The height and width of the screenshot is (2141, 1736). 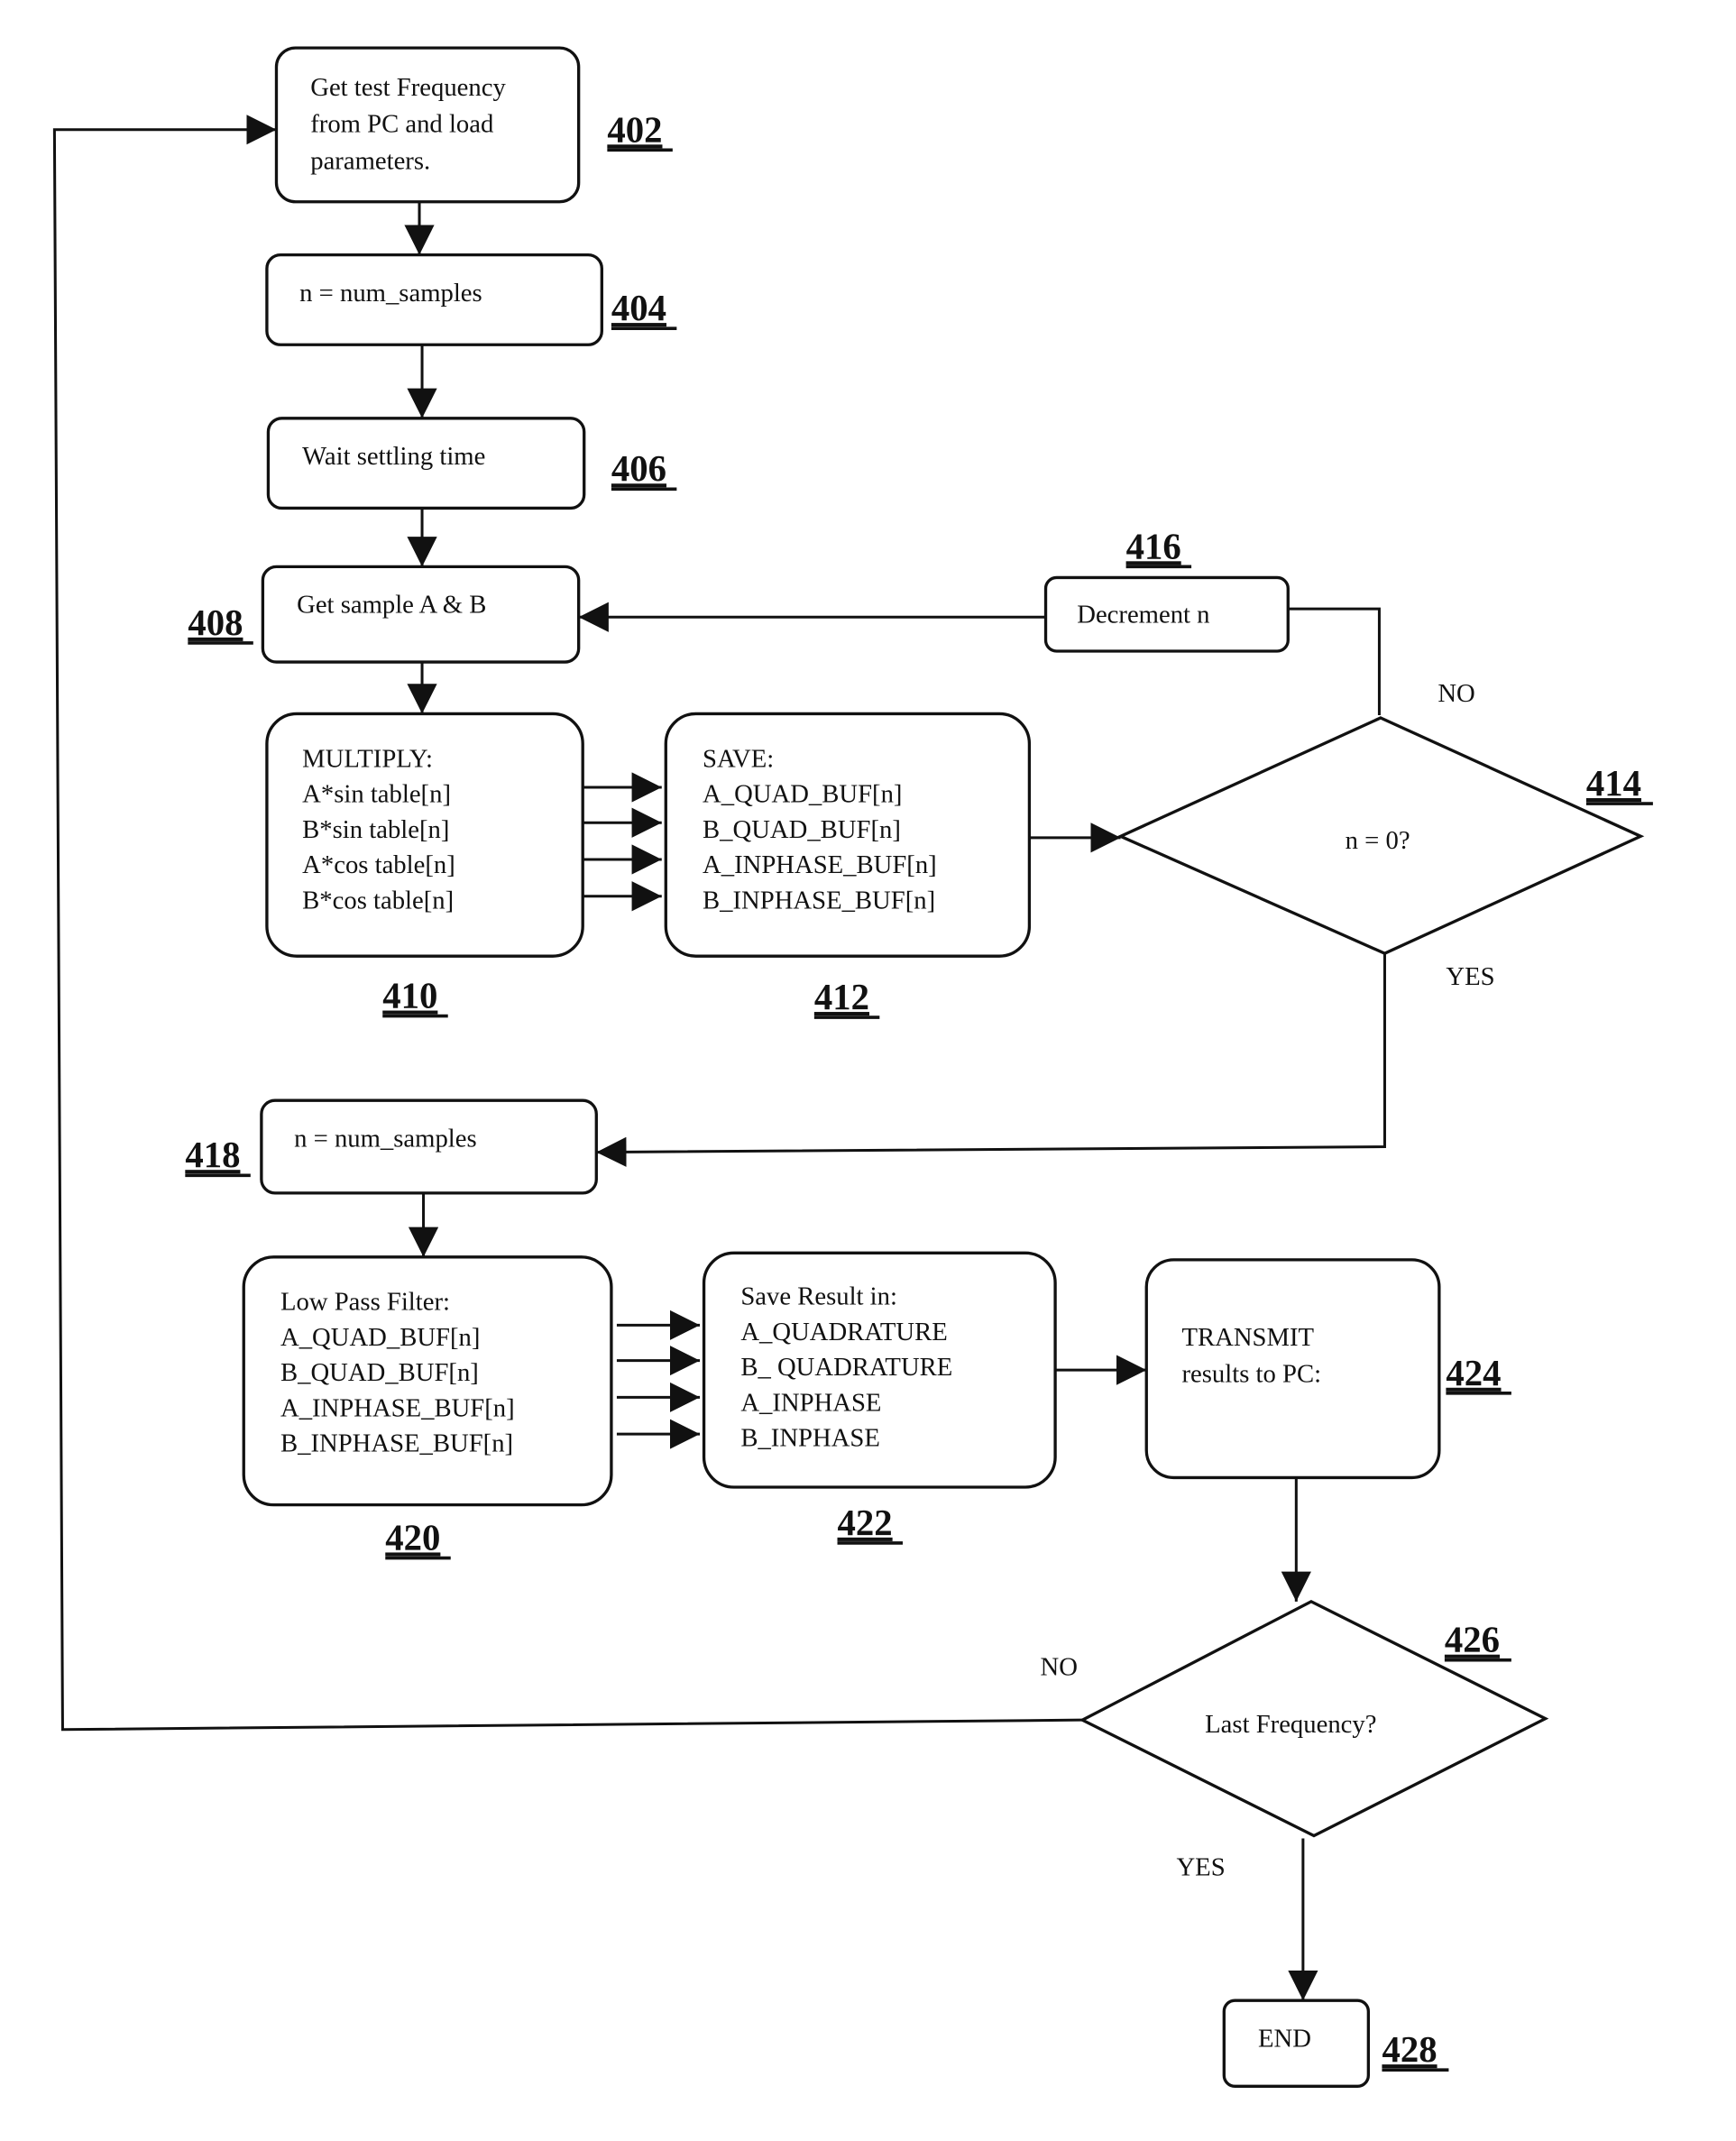 What do you see at coordinates (843, 1332) in the screenshot?
I see `node-text: A_QUADRATURE` at bounding box center [843, 1332].